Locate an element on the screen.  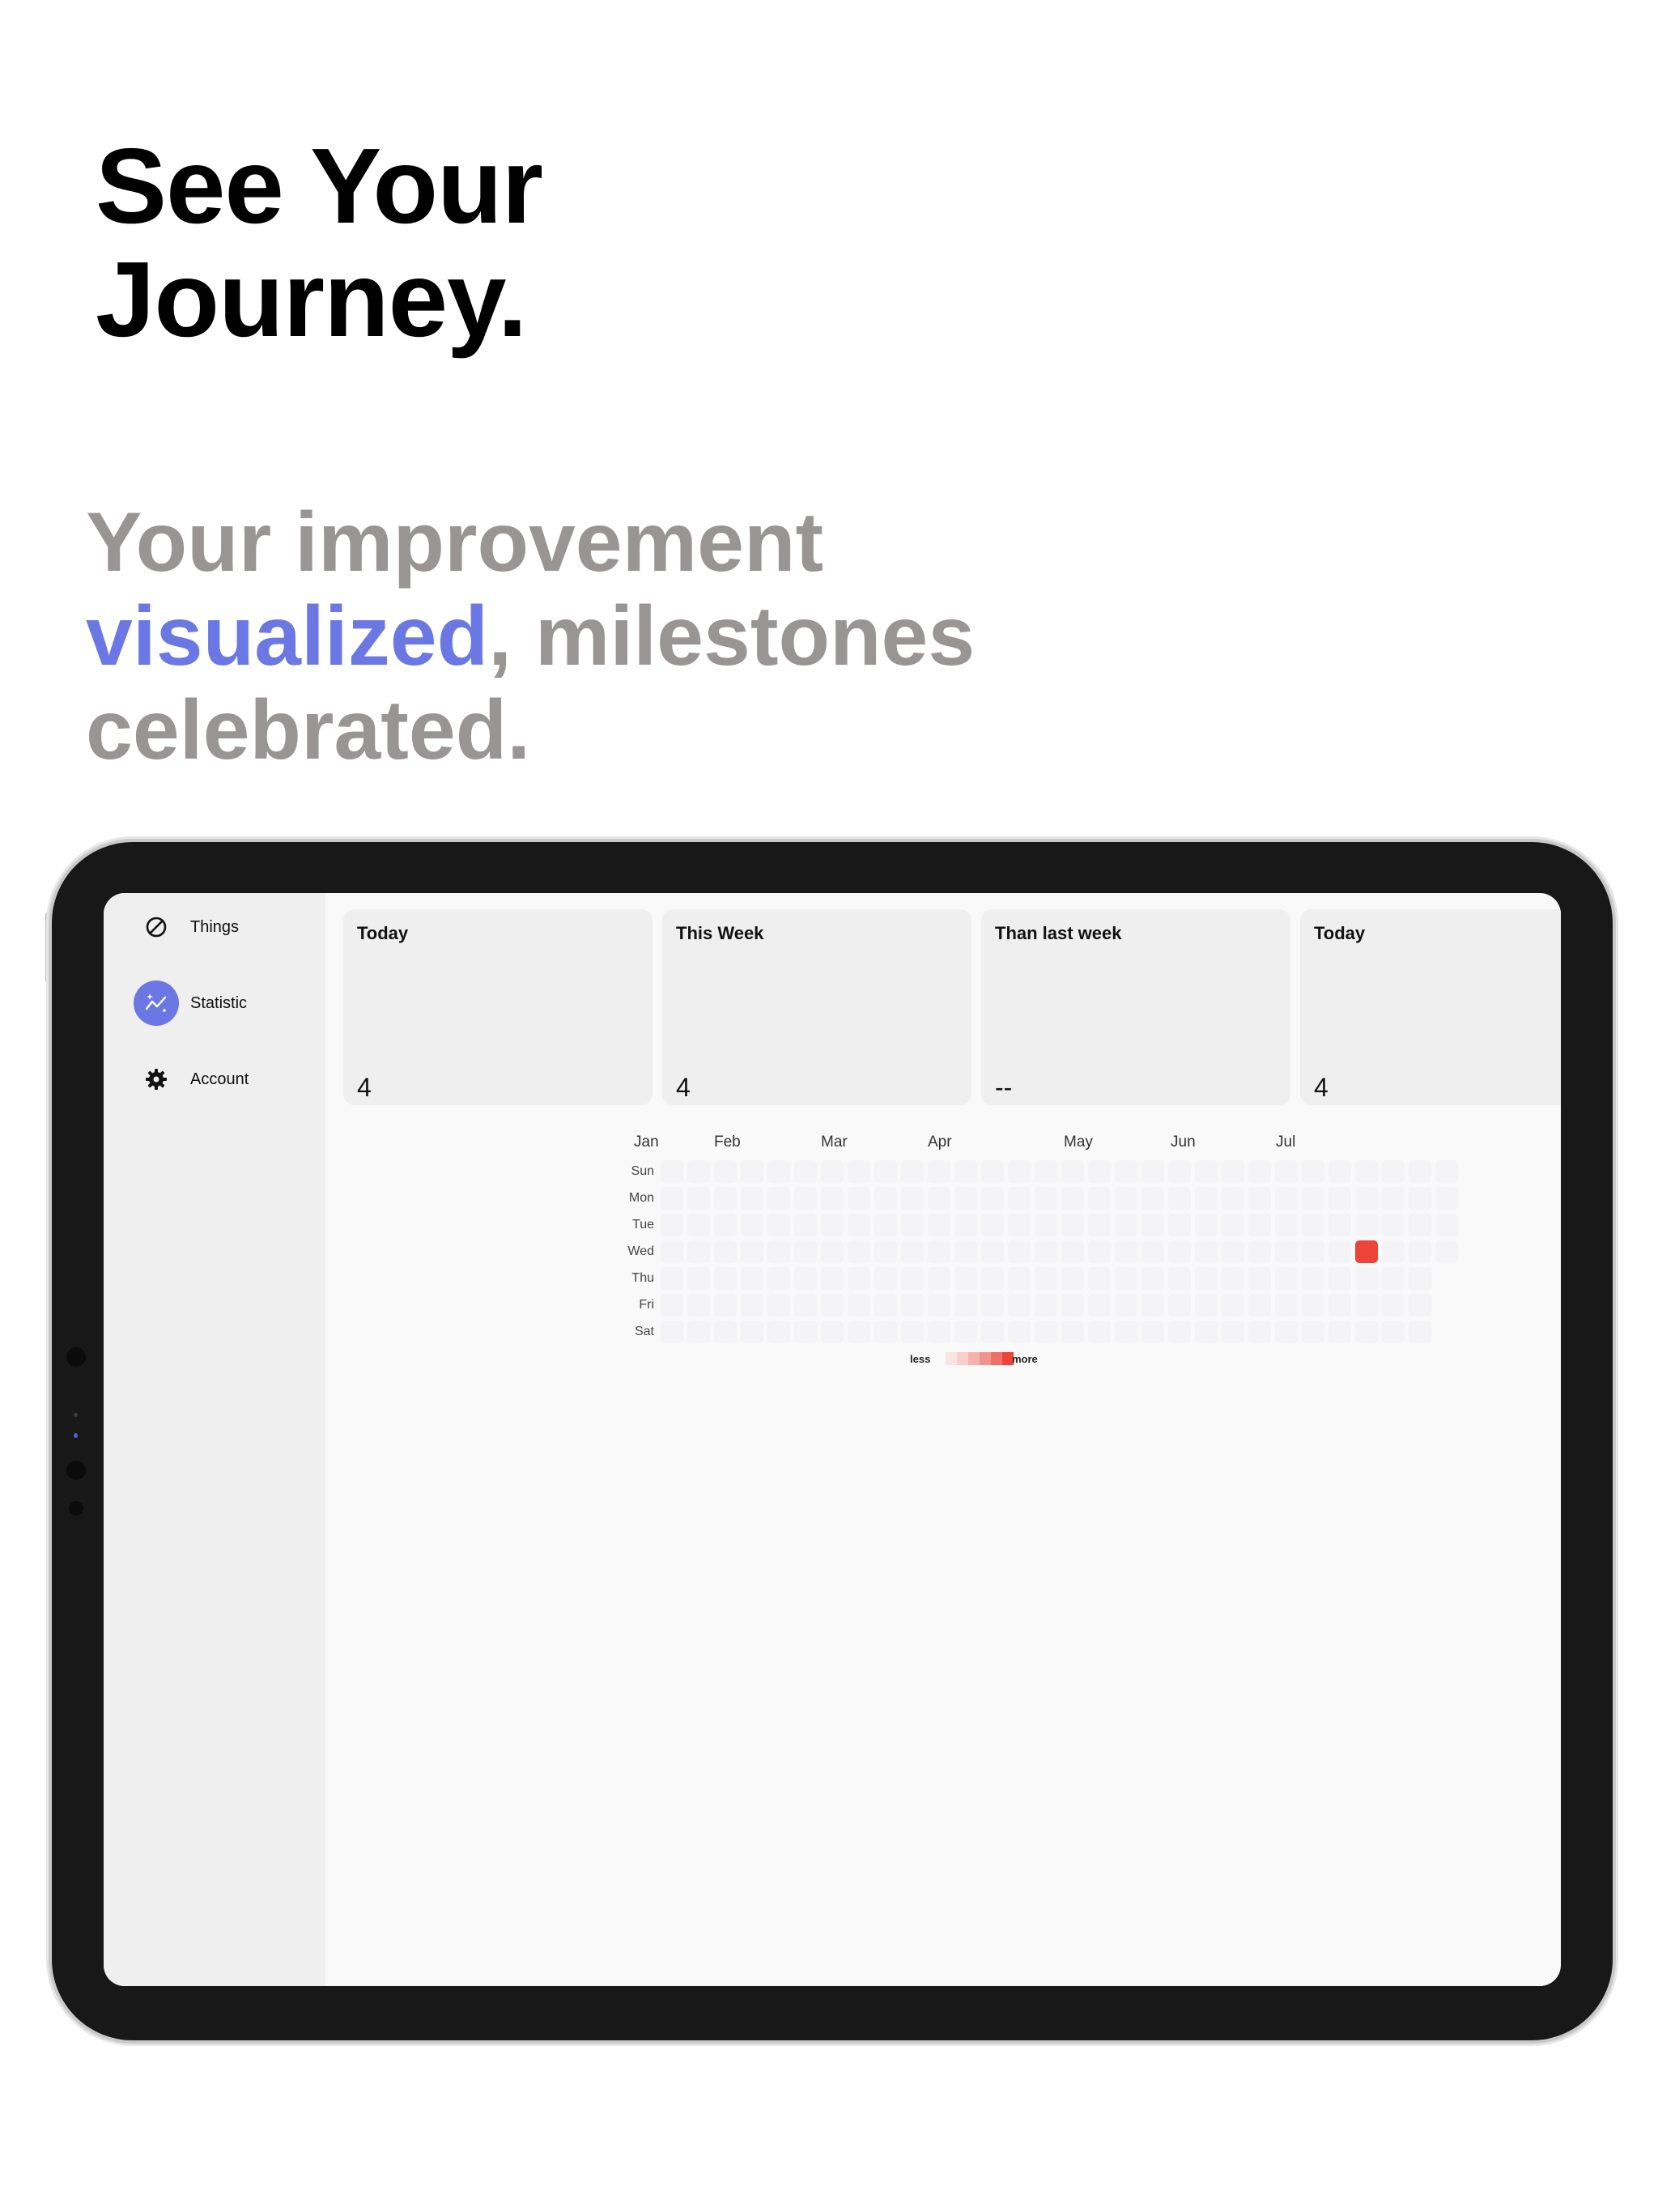
camera-icon is located at coordinates (76, 1357).